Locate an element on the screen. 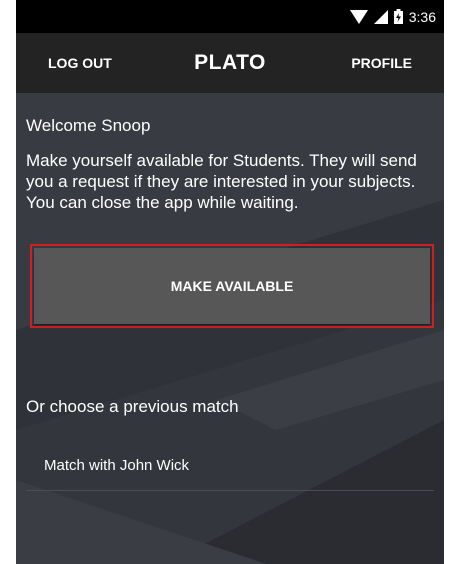 The image size is (449, 564). signal-icon is located at coordinates (380, 16).